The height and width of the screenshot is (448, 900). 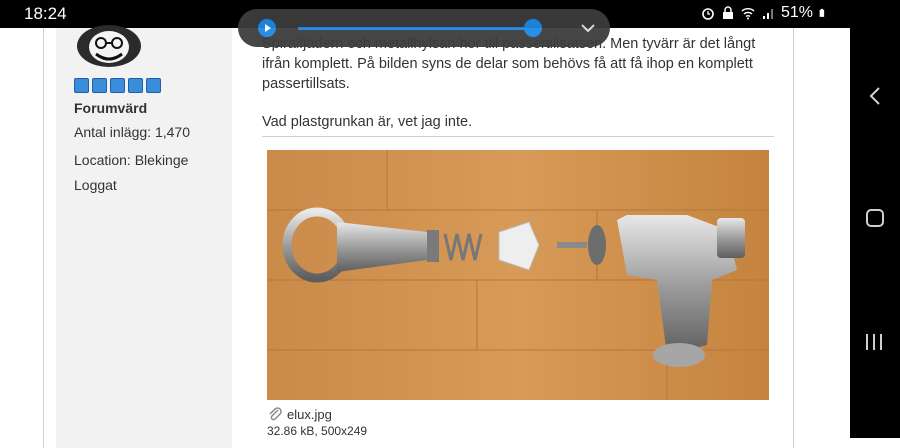 I want to click on paperclip-icon, so click(x=275, y=414).